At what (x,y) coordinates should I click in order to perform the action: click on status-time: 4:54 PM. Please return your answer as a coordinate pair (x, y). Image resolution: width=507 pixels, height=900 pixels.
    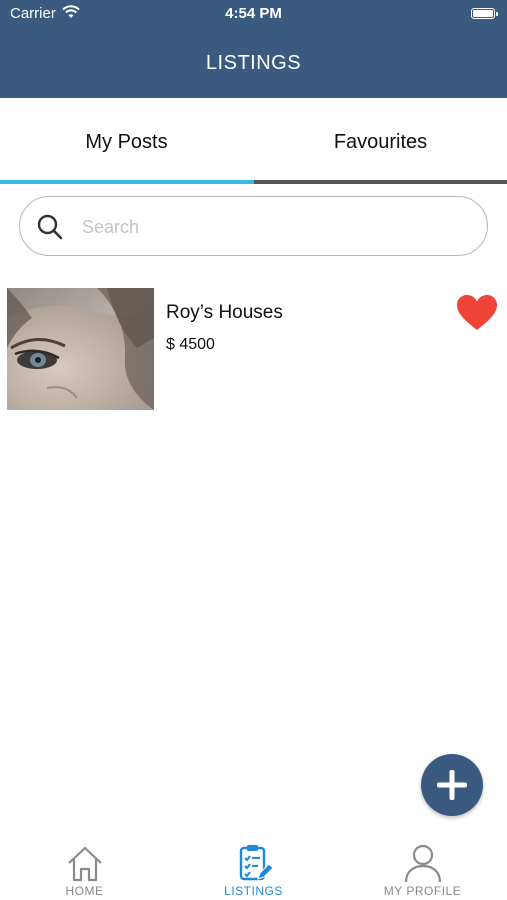
    Looking at the image, I should click on (253, 13).